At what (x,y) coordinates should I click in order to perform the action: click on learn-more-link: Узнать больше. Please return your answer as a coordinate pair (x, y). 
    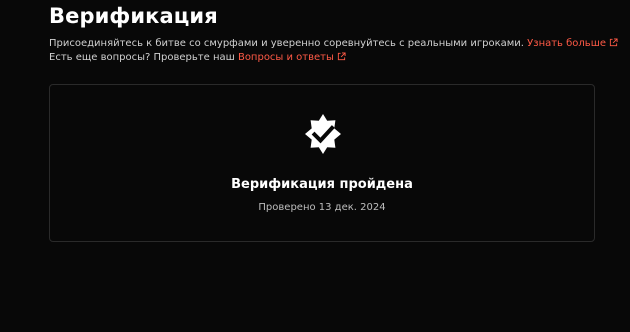
    Looking at the image, I should click on (572, 43).